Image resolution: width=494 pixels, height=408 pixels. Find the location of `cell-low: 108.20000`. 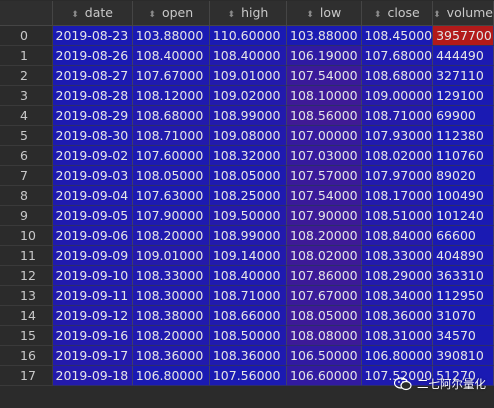

cell-low: 108.20000 is located at coordinates (324, 235).